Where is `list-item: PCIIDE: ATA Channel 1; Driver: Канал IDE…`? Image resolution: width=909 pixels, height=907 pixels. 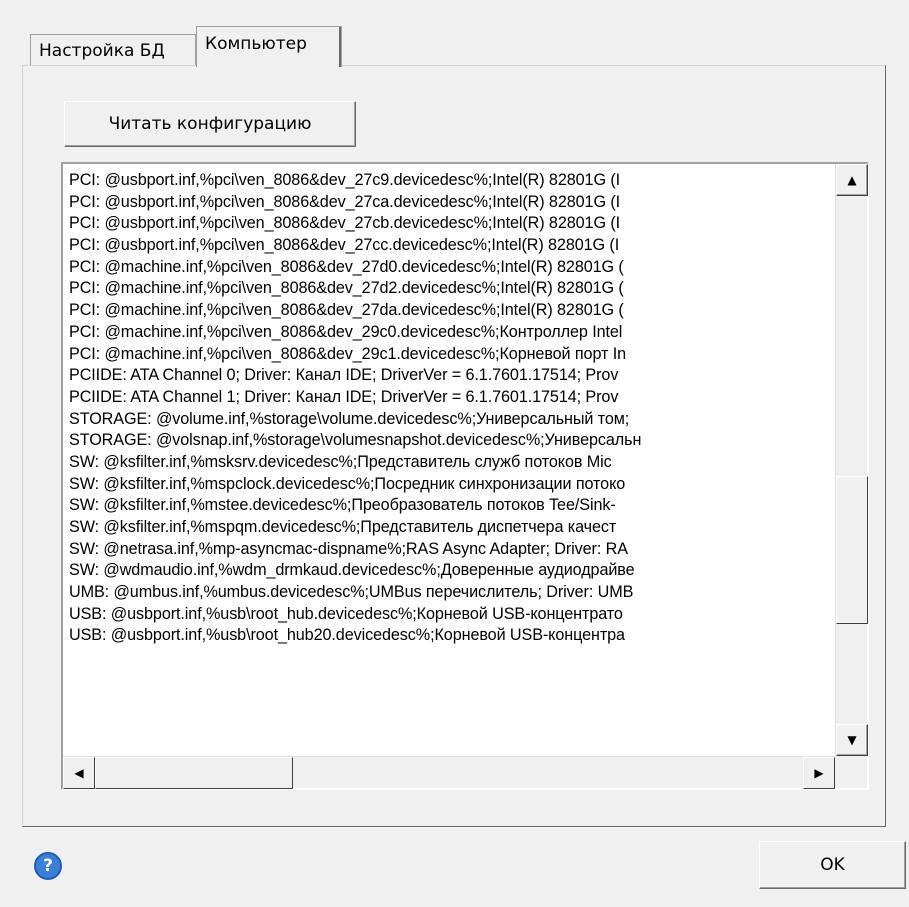 list-item: PCIIDE: ATA Channel 1; Driver: Канал IDE… is located at coordinates (449, 398).